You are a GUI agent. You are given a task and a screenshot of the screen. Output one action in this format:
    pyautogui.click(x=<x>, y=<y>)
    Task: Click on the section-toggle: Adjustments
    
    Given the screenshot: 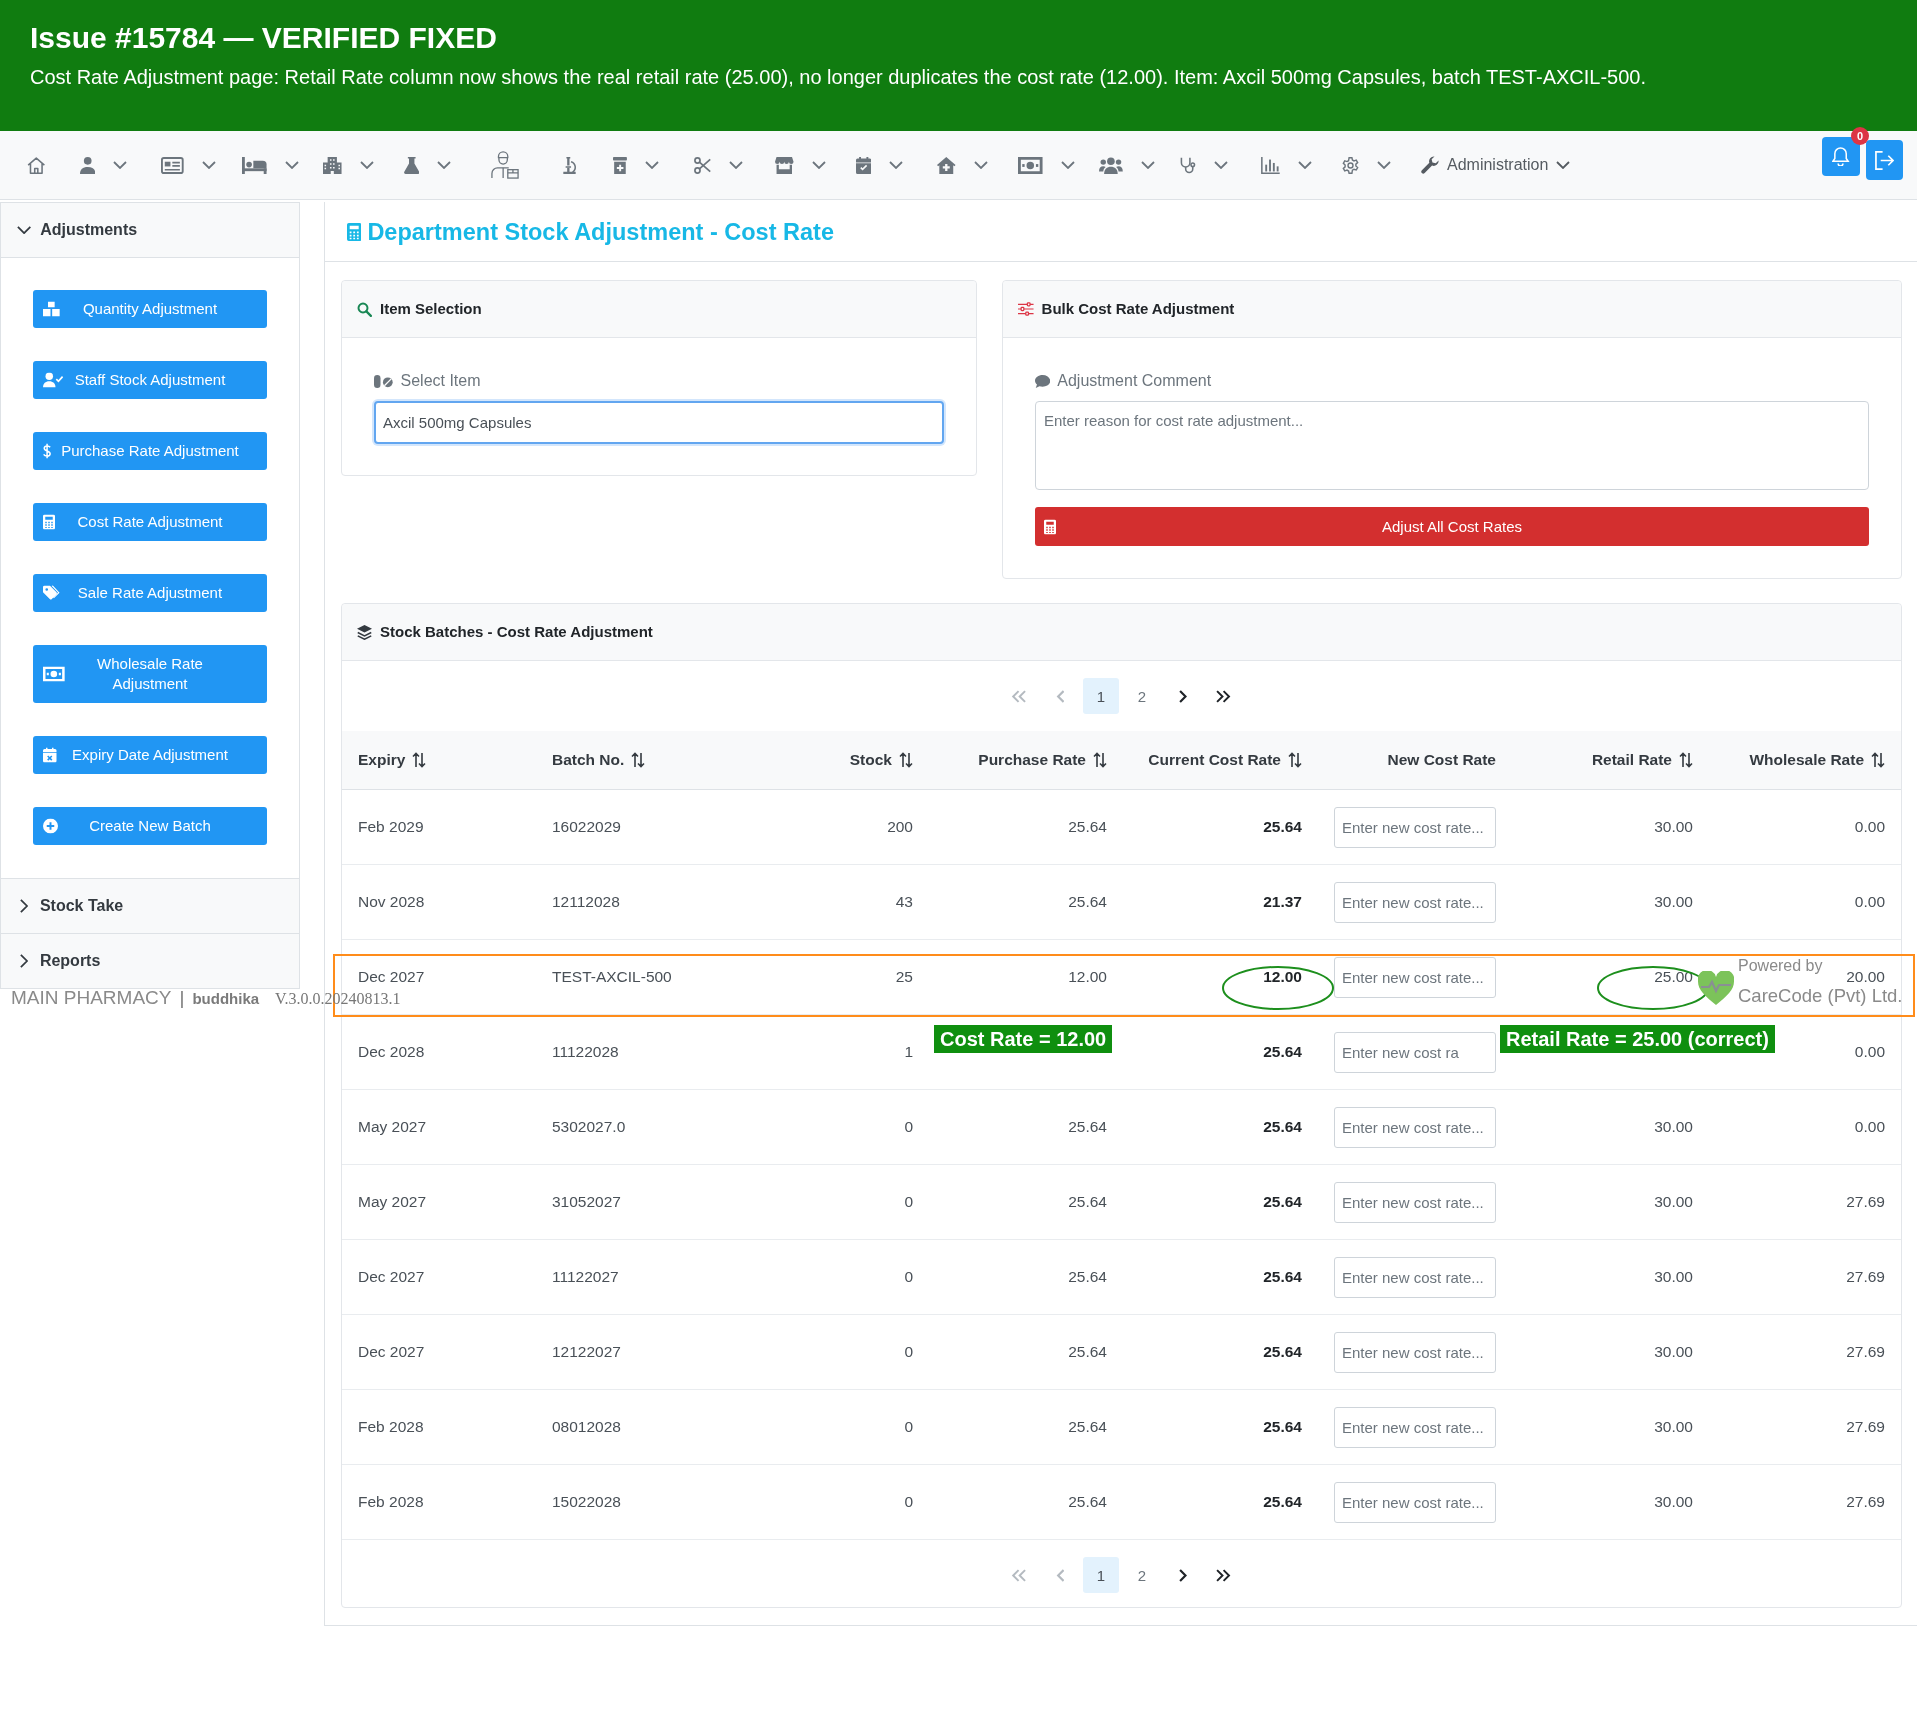 What is the action you would take?
    pyautogui.click(x=150, y=230)
    